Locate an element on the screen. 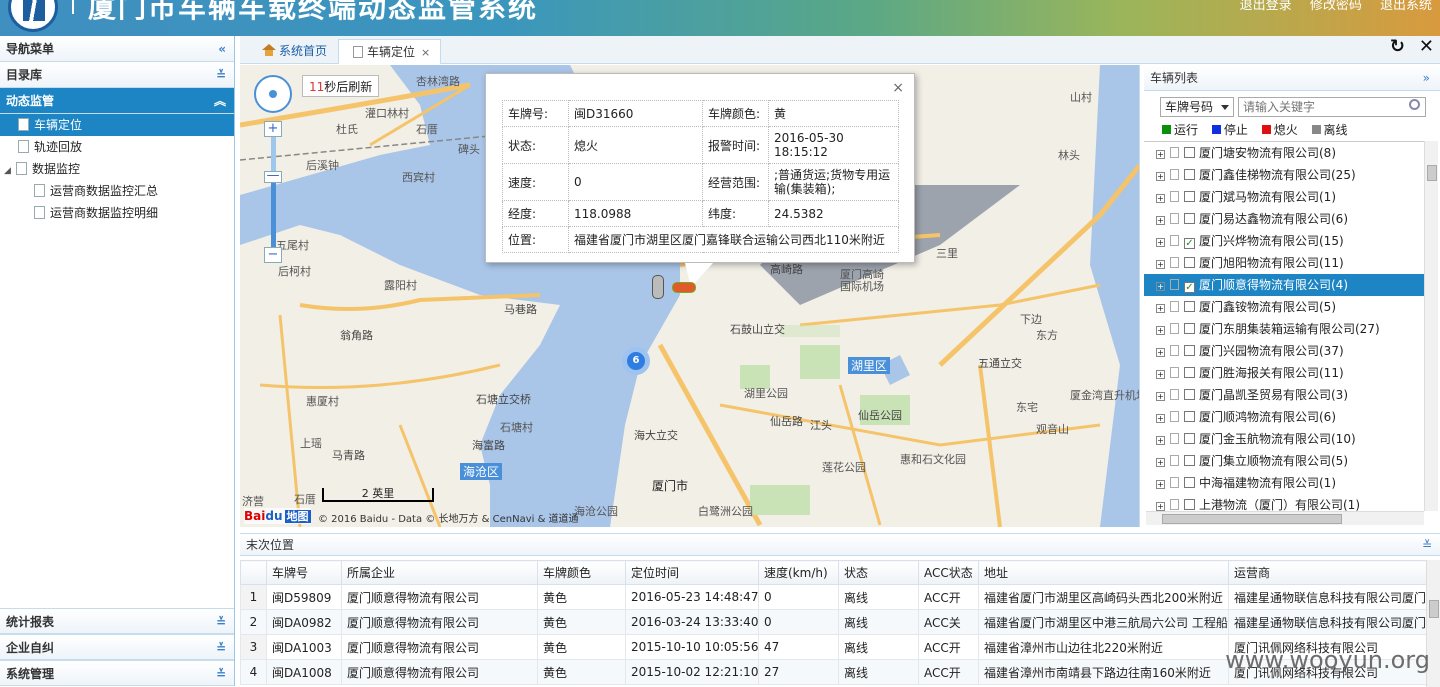  popup-close-icon: × is located at coordinates (898, 88).